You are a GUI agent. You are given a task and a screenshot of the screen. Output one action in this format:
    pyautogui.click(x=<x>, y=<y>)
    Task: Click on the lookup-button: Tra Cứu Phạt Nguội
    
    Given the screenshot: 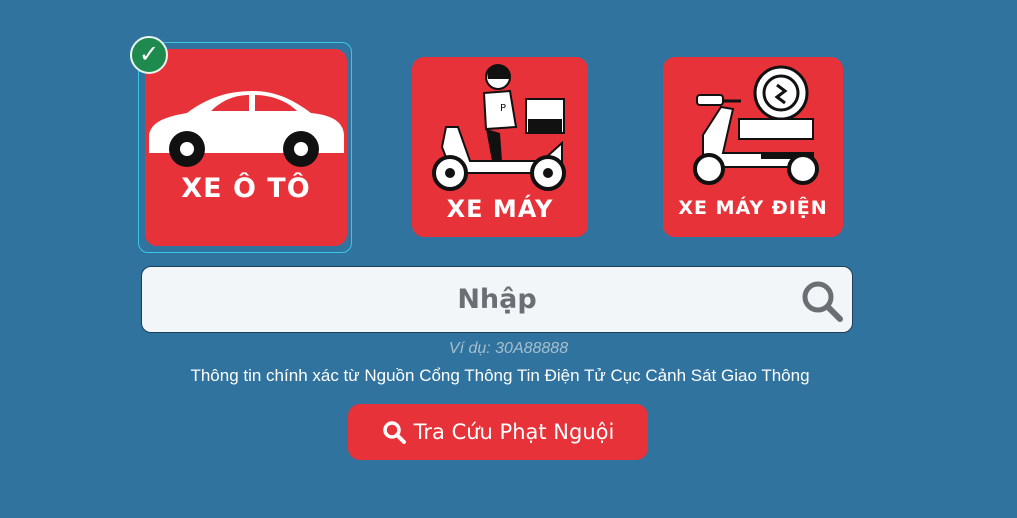 What is the action you would take?
    pyautogui.click(x=498, y=432)
    